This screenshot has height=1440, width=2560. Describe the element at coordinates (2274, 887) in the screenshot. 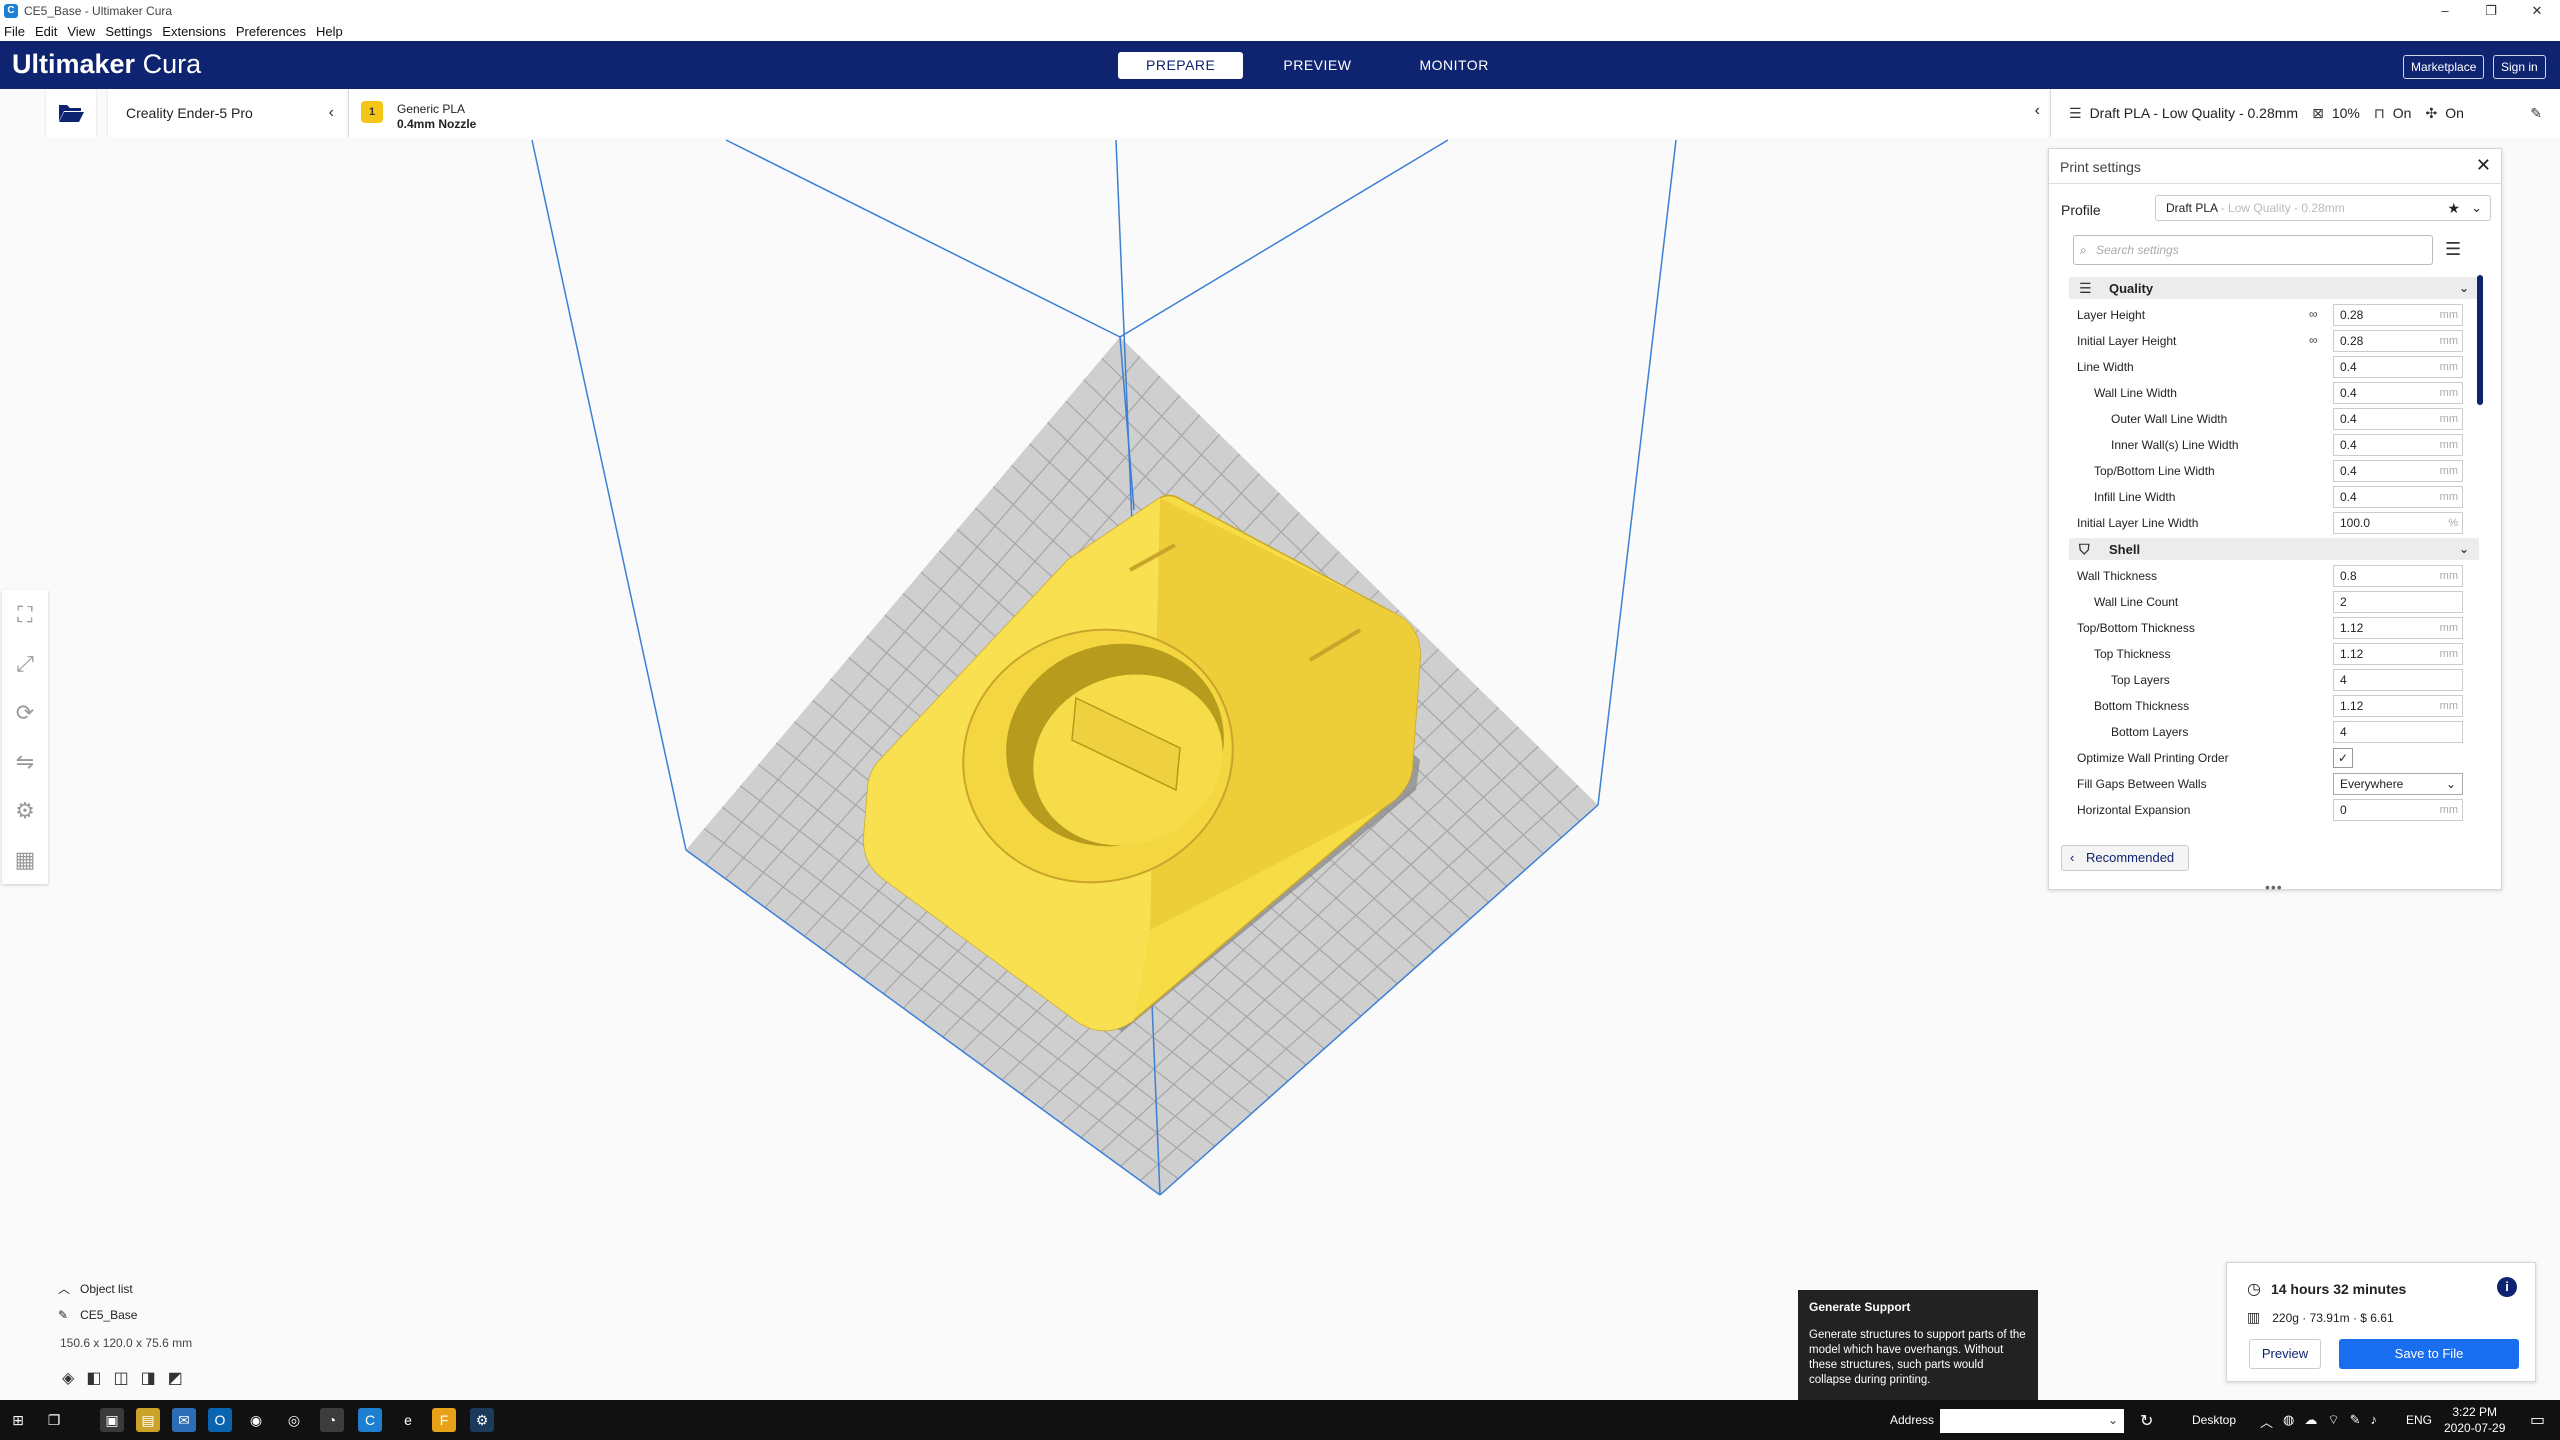

I see `panel-resize-handle: •••` at that location.